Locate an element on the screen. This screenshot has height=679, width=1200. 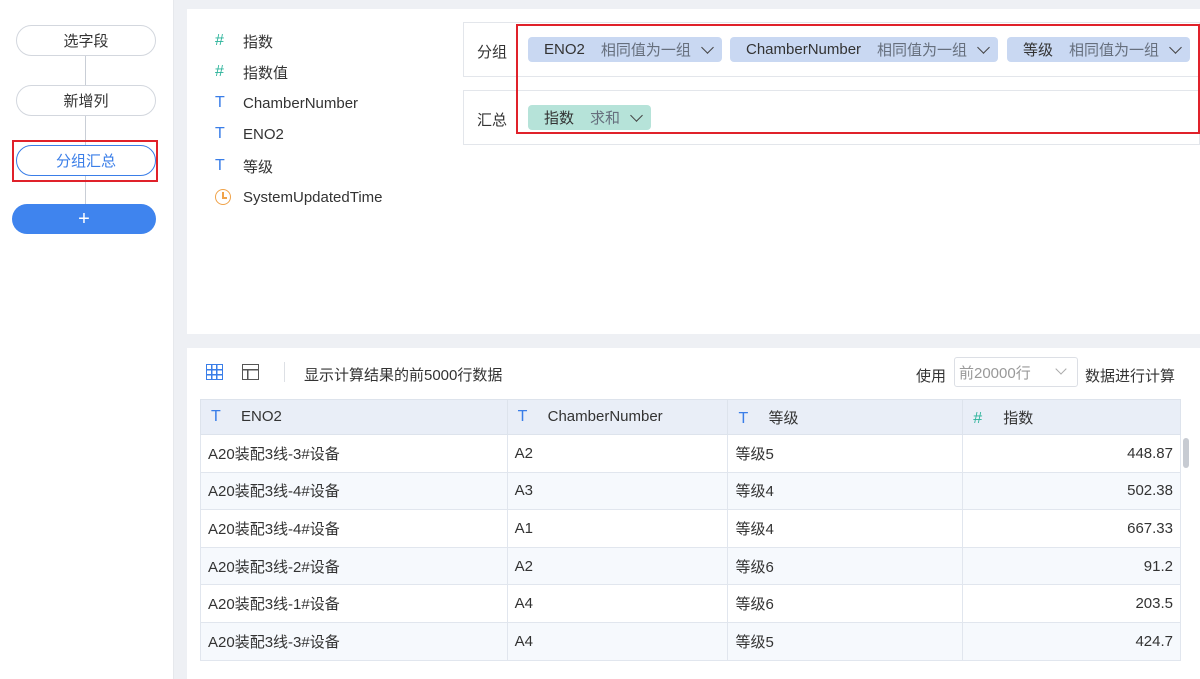
field-item: T ENO2 is located at coordinates (249, 134).